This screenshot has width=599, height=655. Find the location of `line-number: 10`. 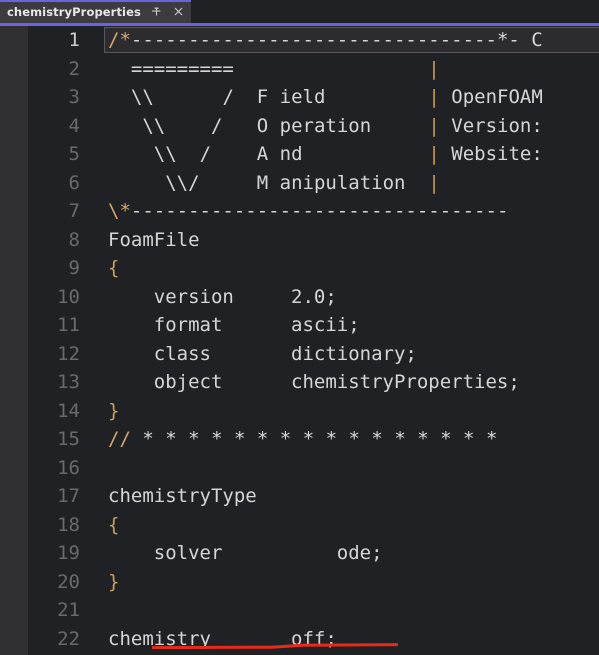

line-number: 10 is located at coordinates (68, 296).